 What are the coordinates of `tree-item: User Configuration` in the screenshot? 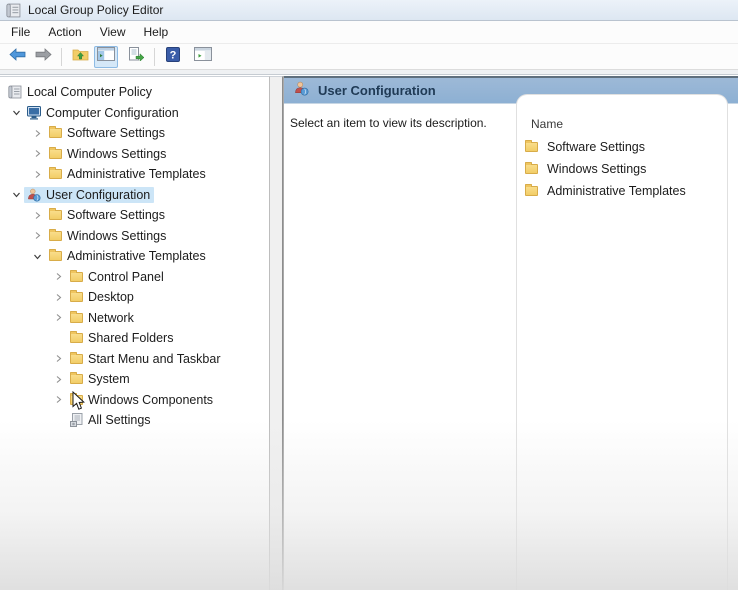 It's located at (134, 195).